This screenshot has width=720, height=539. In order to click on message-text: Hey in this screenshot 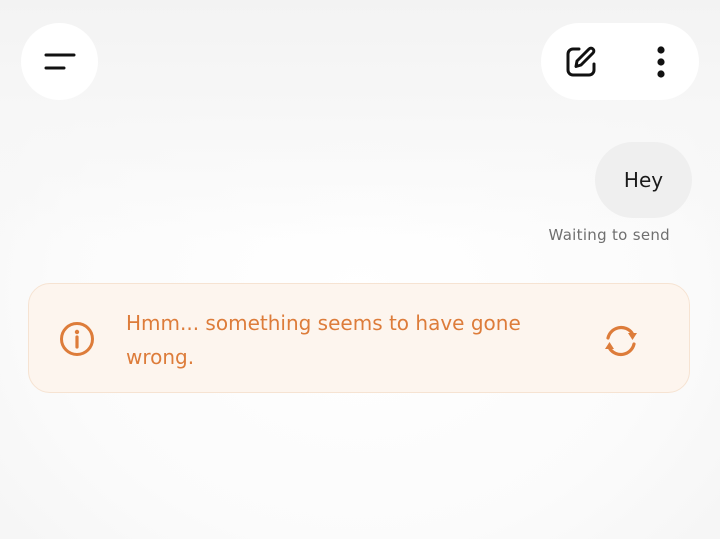, I will do `click(643, 180)`.